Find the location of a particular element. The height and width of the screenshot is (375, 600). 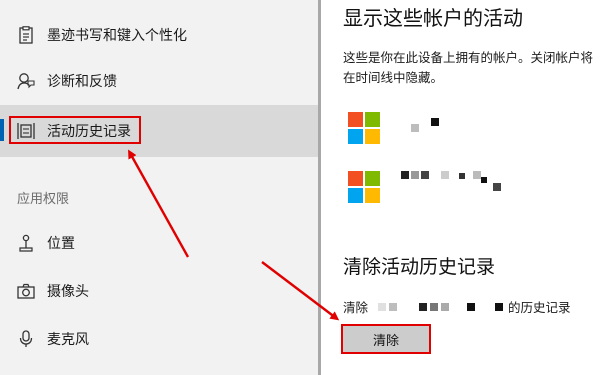

clear-button: 清除 is located at coordinates (386, 339).